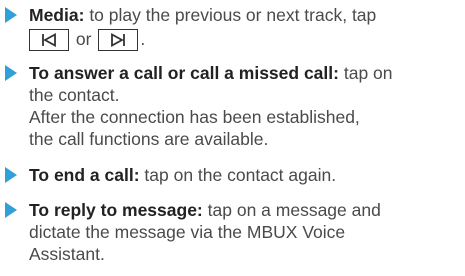  Describe the element at coordinates (149, 139) in the screenshot. I see `instruction-line: the call functions are available.` at that location.